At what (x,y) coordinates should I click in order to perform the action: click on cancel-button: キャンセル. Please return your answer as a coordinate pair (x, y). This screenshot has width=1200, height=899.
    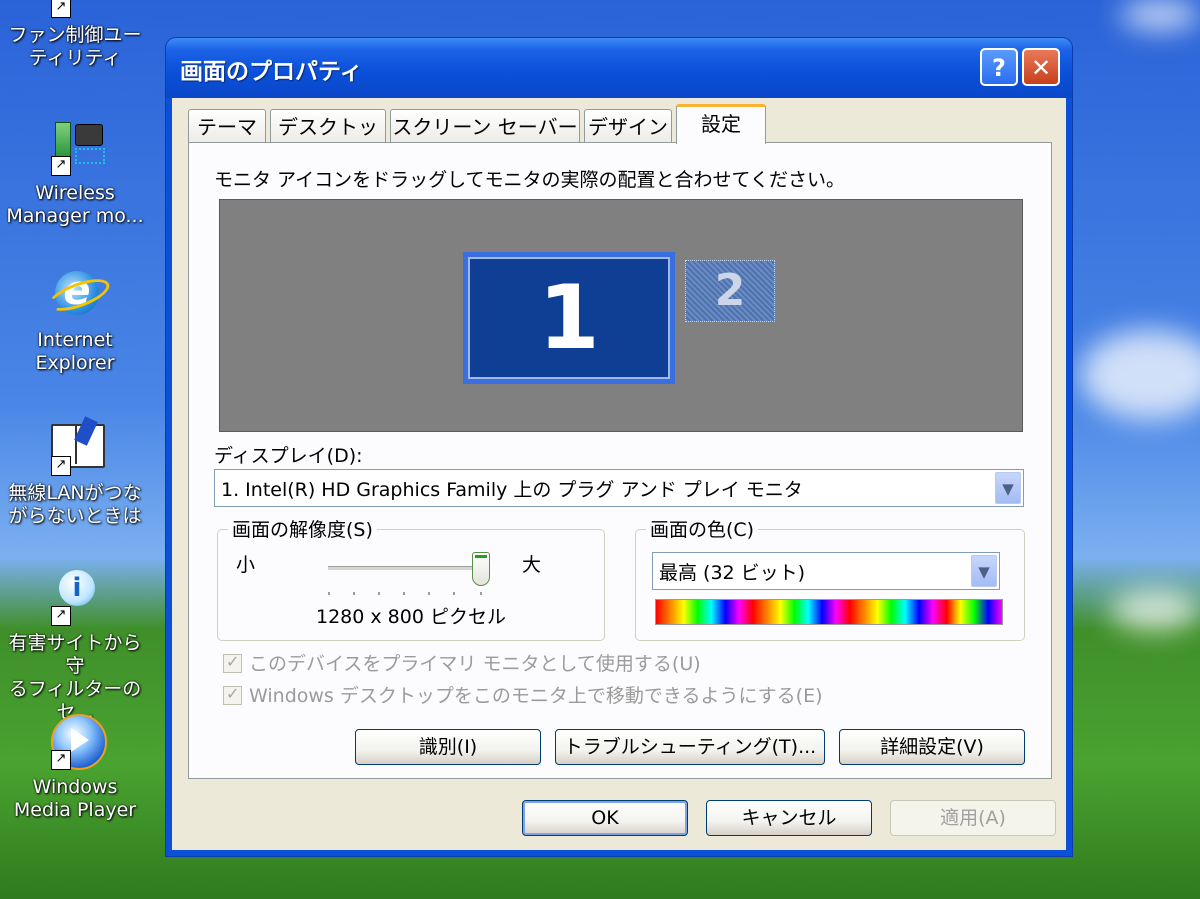
    Looking at the image, I should click on (789, 818).